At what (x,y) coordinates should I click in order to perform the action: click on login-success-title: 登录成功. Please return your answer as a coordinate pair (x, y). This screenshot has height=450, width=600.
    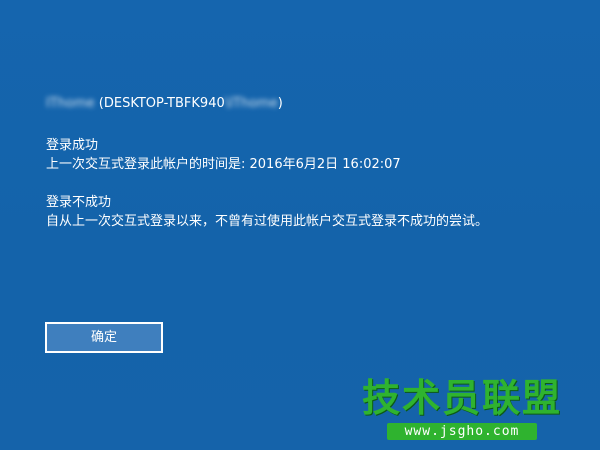
    Looking at the image, I should click on (72, 145).